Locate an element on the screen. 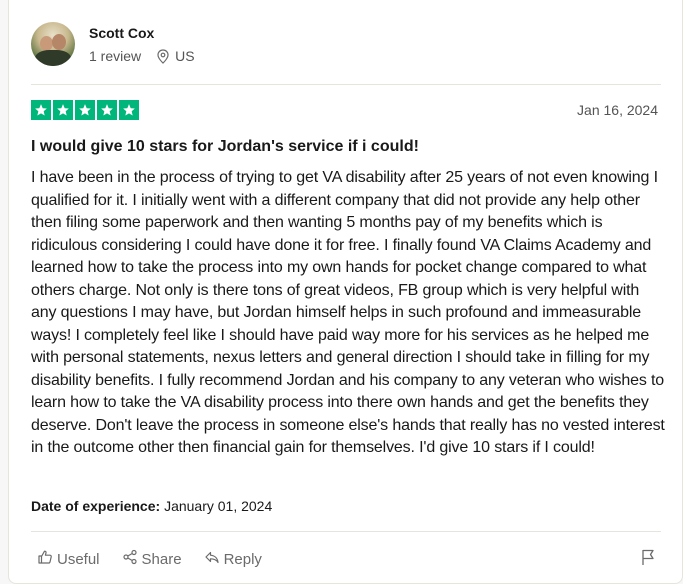 This screenshot has height=584, width=683. reviewer-info: Scott Cox 1 review US is located at coordinates (142, 44).